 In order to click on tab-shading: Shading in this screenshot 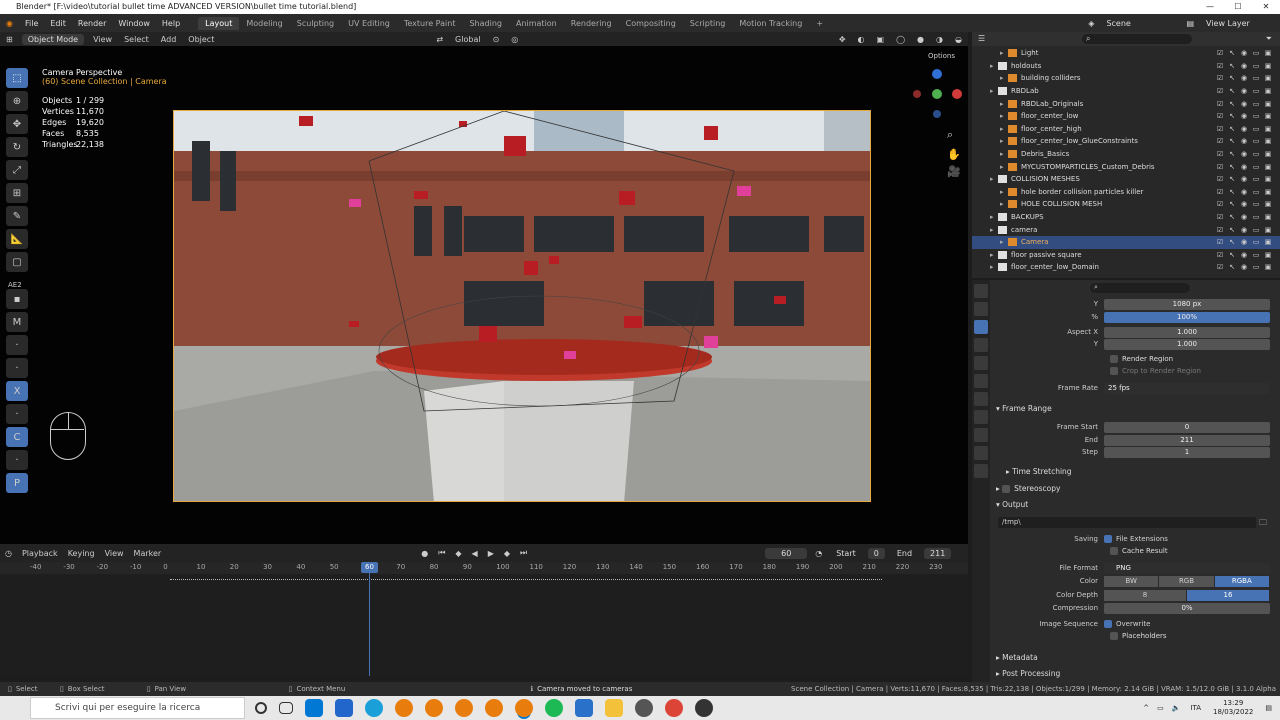, I will do `click(485, 23)`.